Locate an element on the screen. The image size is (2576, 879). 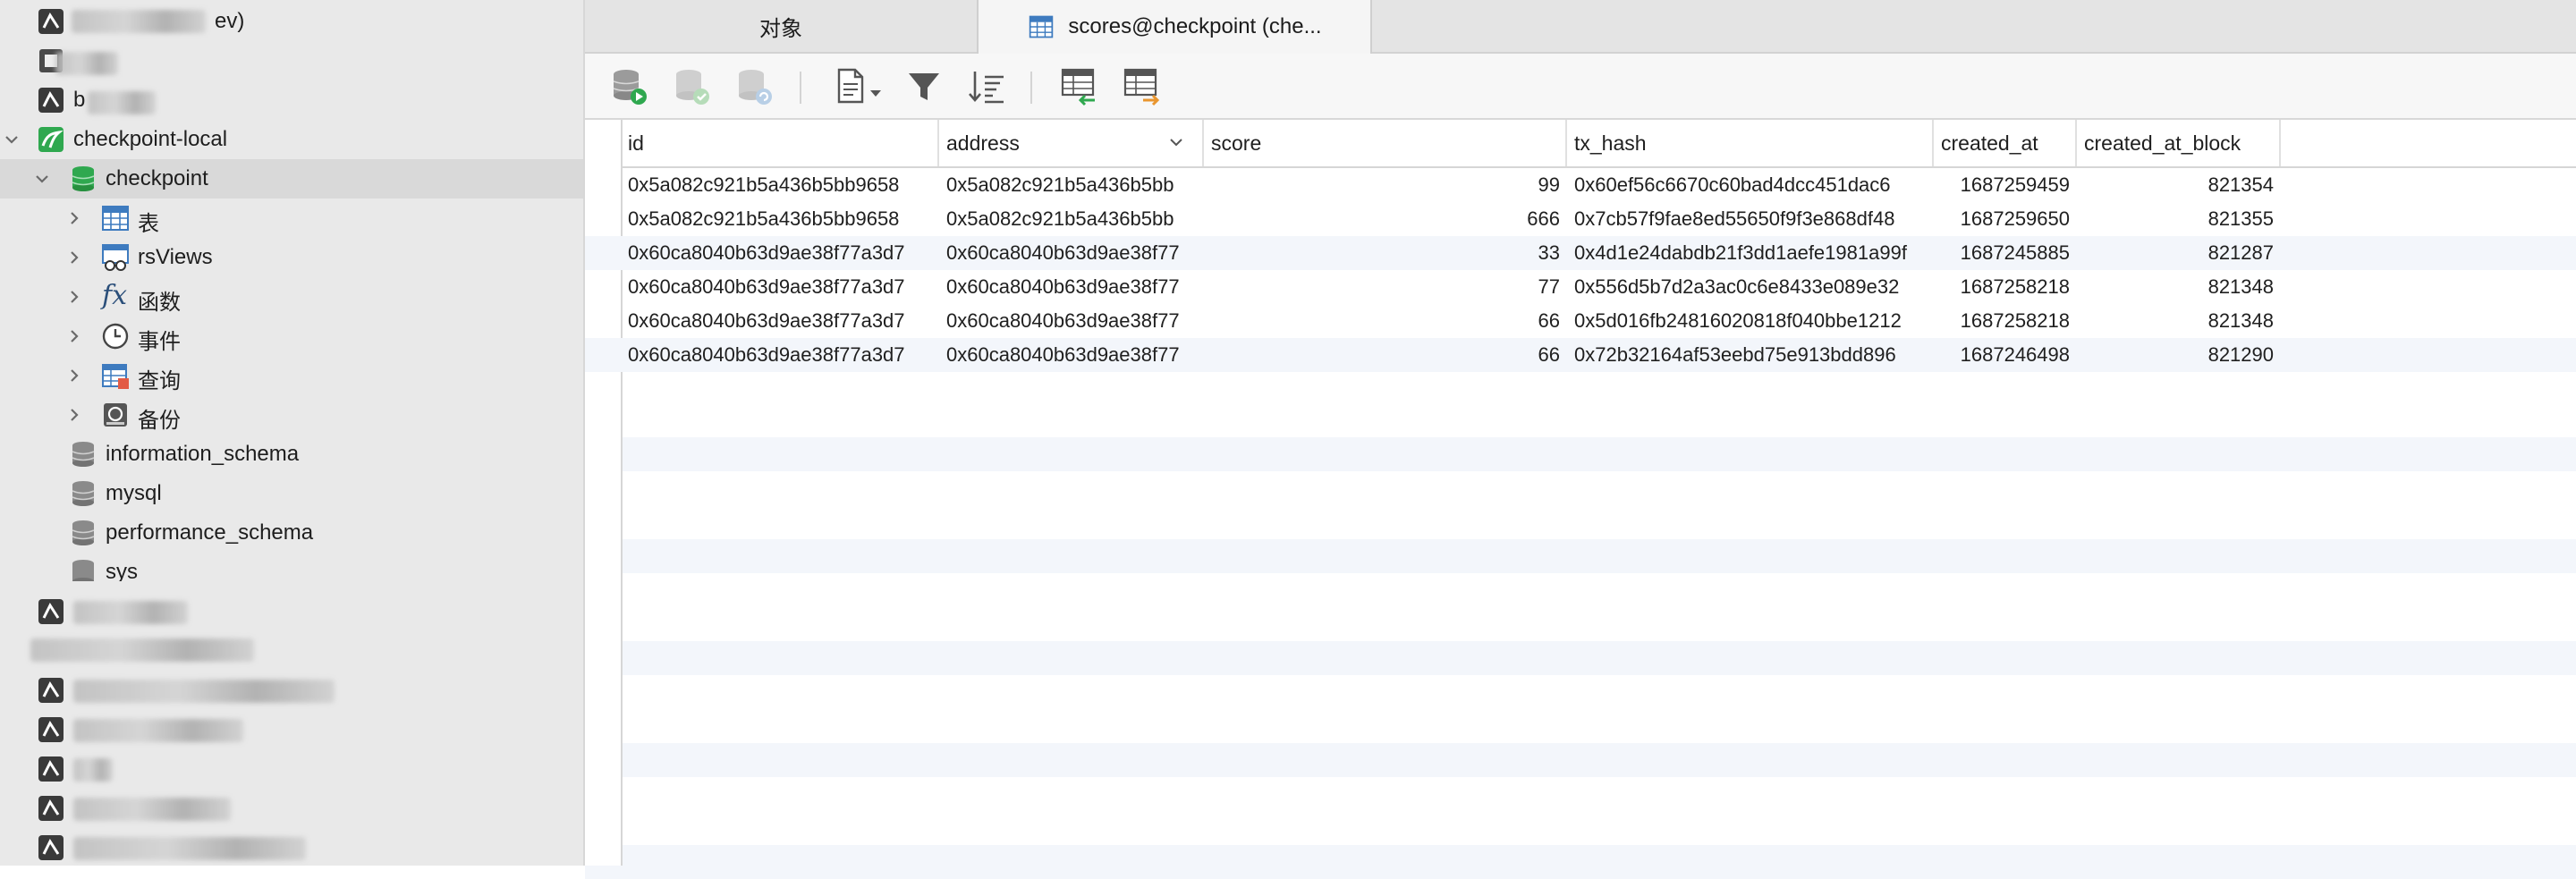
cell-created-at: 1687259650 is located at coordinates (2005, 219).